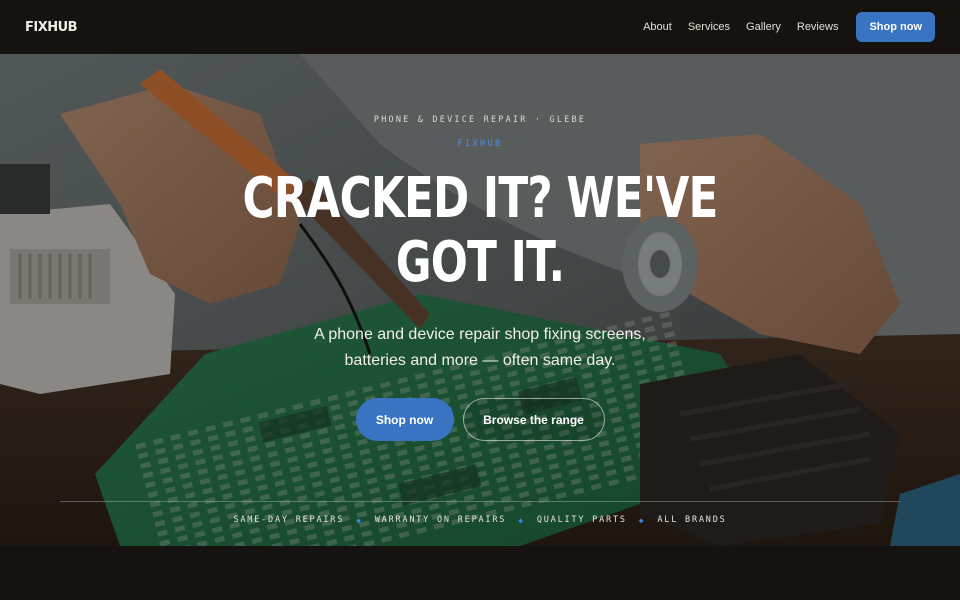  Describe the element at coordinates (789, 27) in the screenshot. I see `main-nav: About Services Gallery Reviews Shop now` at that location.